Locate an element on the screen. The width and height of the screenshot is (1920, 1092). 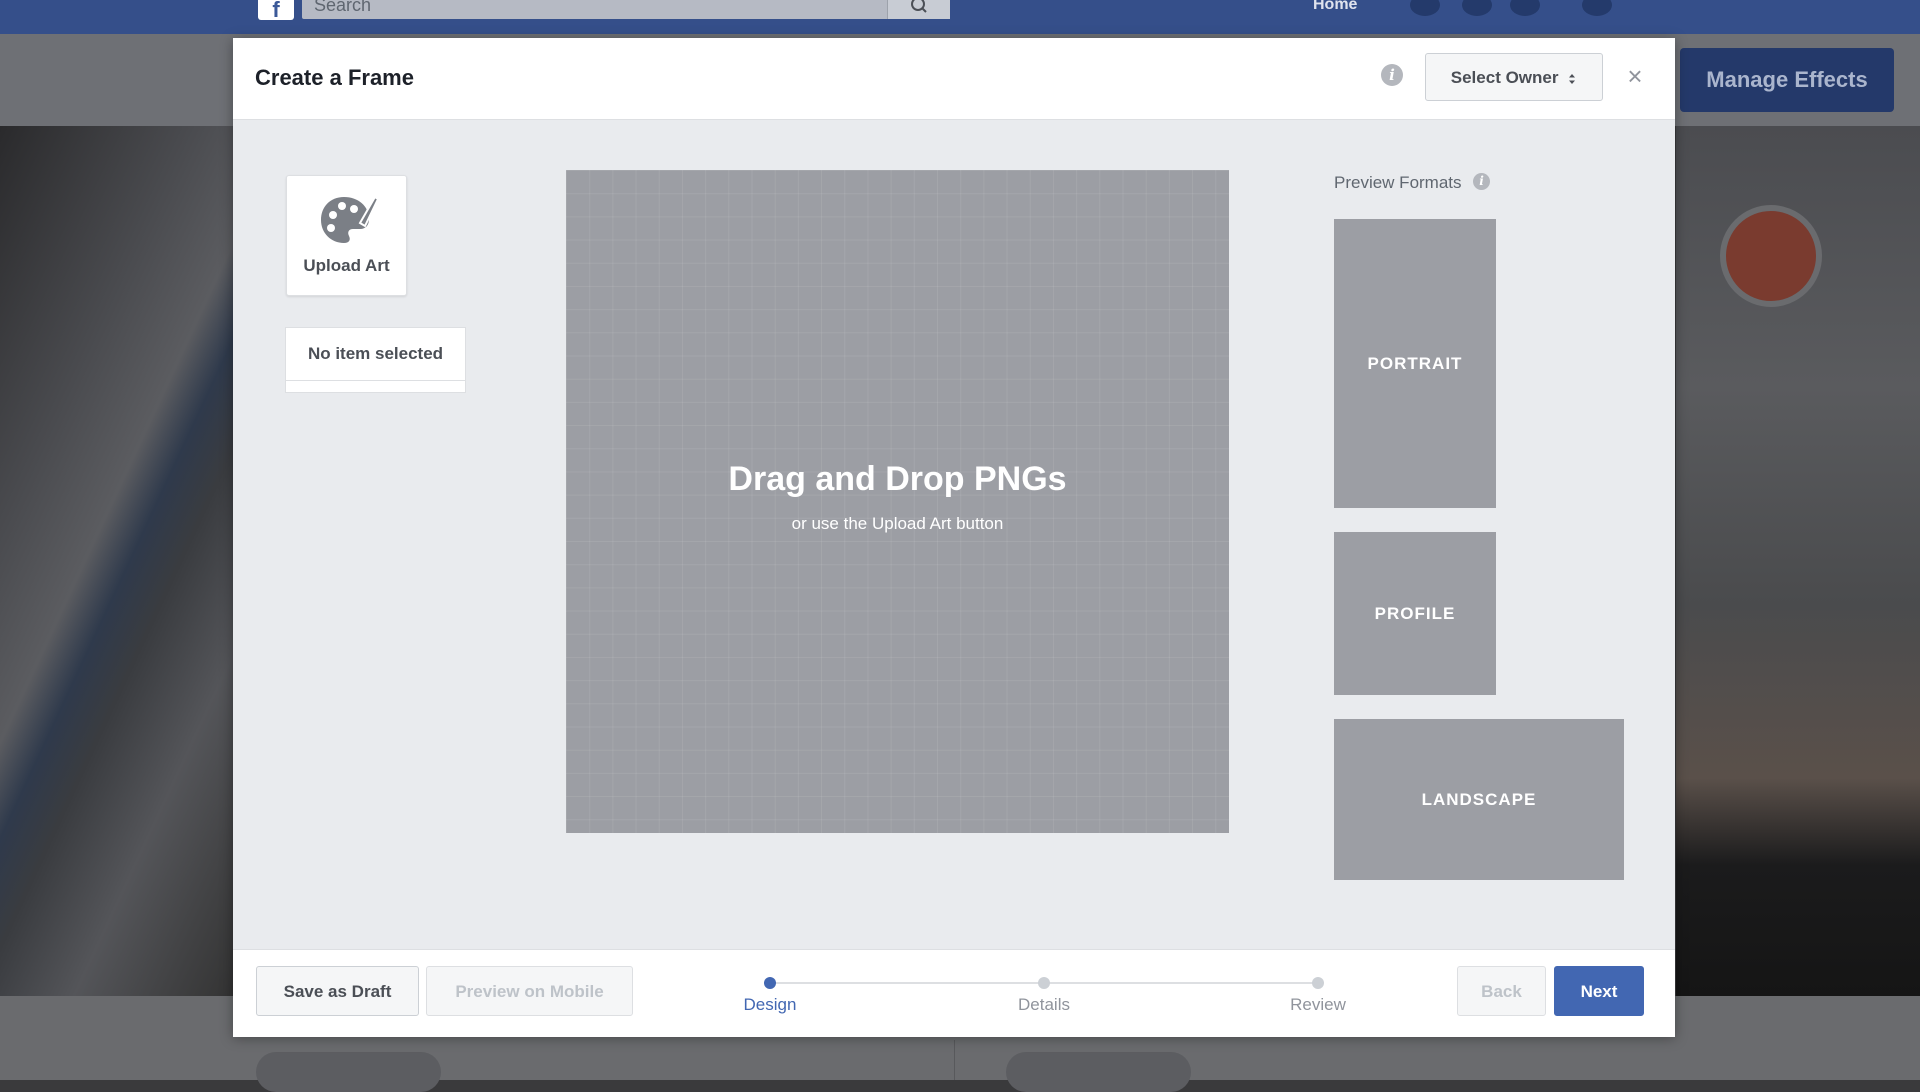
search-icon is located at coordinates (919, 6).